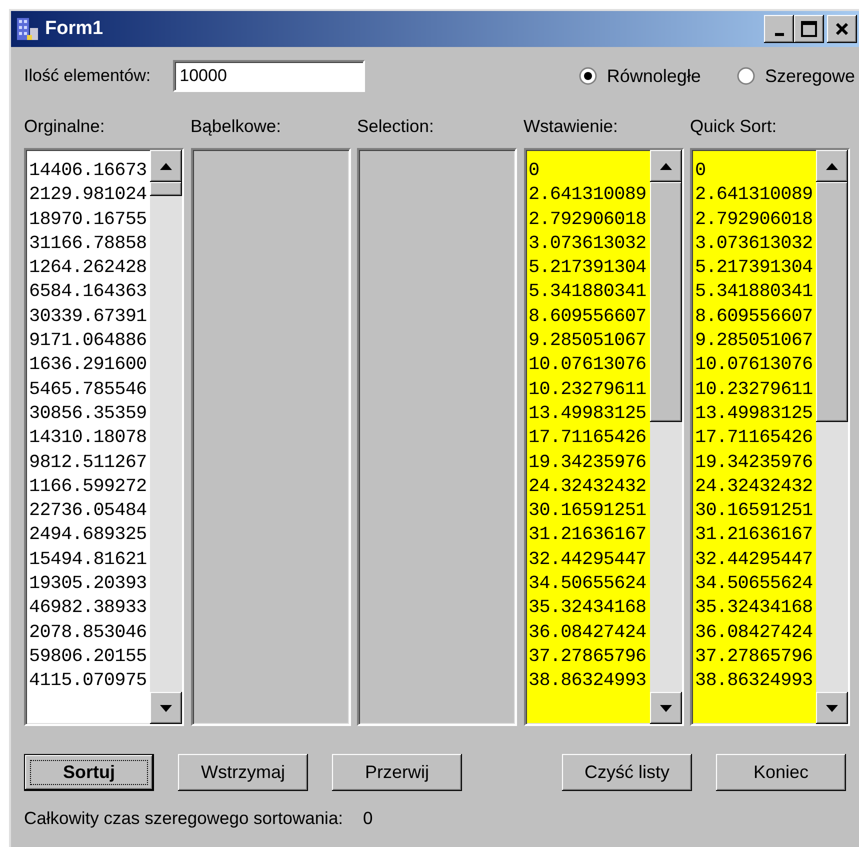 The image size is (859, 847). Describe the element at coordinates (779, 29) in the screenshot. I see `minimize-button` at that location.